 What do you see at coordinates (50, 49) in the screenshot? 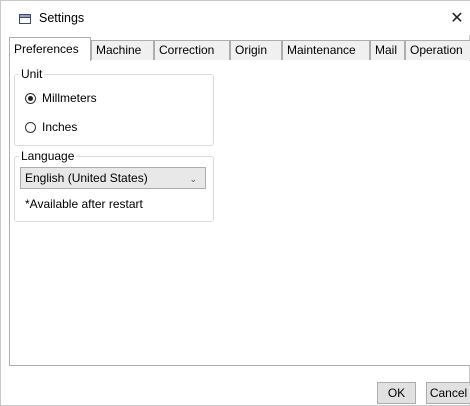
I see `tab-preferences: Preferences` at bounding box center [50, 49].